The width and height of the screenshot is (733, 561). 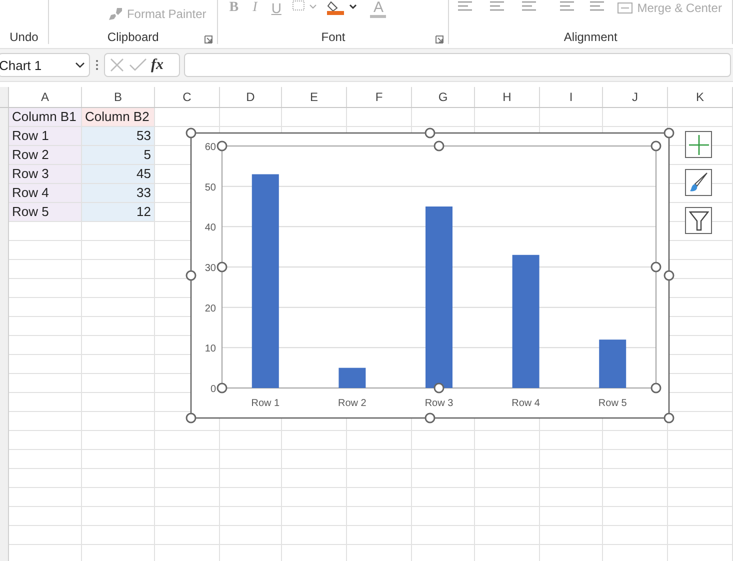 What do you see at coordinates (213, 389) in the screenshot?
I see `axis-tick-label: 0` at bounding box center [213, 389].